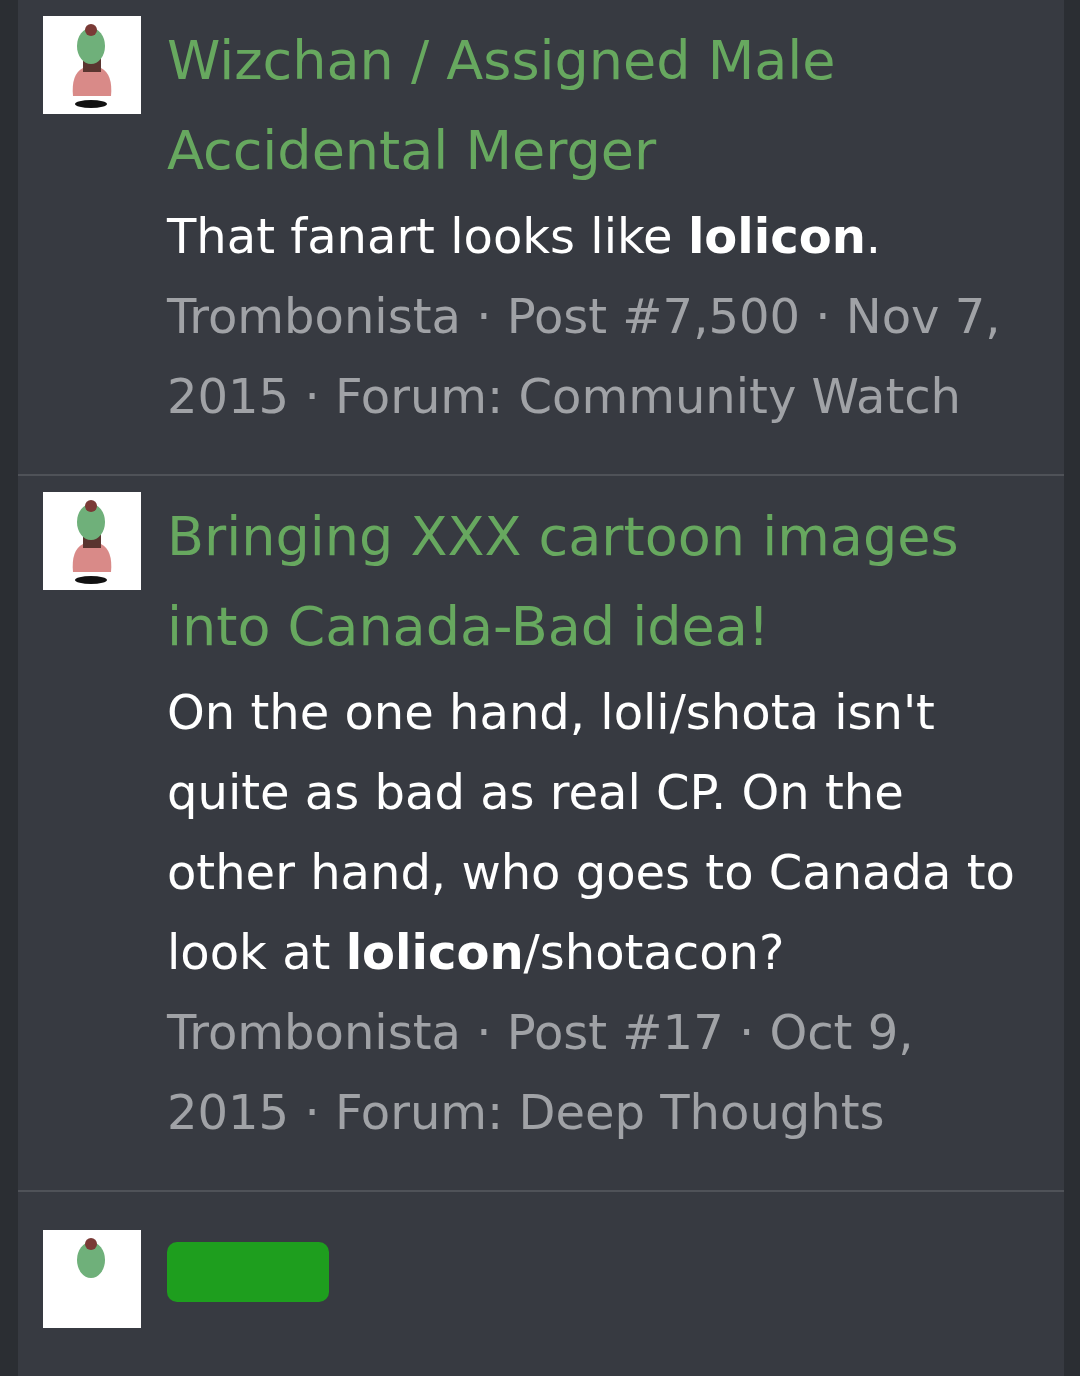 Image resolution: width=1080 pixels, height=1376 pixels. What do you see at coordinates (584, 356) in the screenshot?
I see `result-meta: Trombonista · Post #7,500 · Nov 7, 2015 · Forum: Community Watch` at bounding box center [584, 356].